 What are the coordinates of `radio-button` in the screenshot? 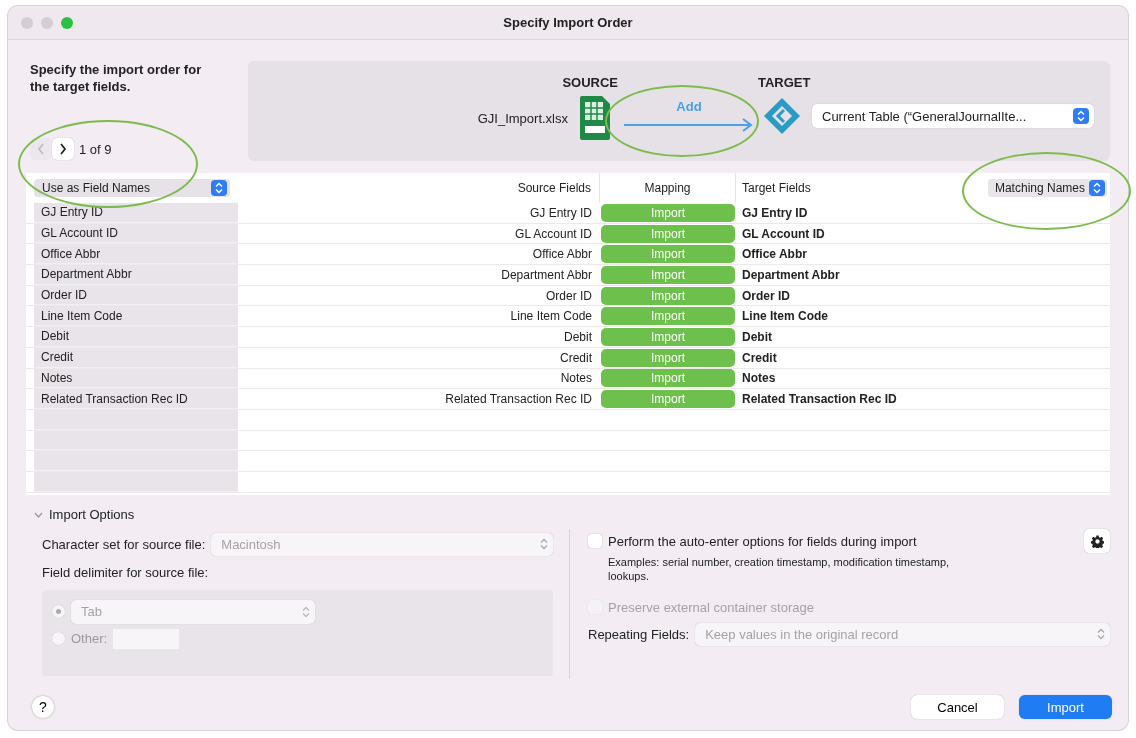 It's located at (58, 611).